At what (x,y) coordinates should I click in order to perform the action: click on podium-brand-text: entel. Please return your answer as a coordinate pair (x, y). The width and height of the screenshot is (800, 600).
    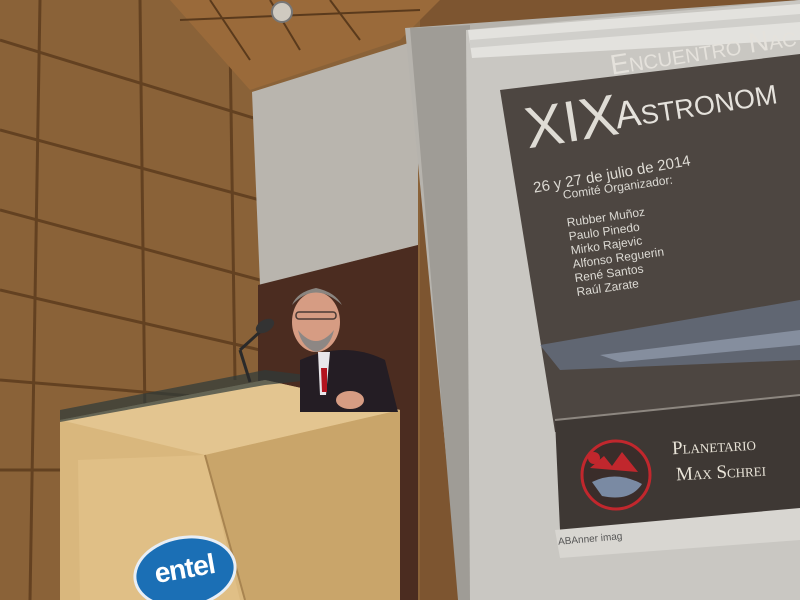
    Looking at the image, I should click on (184, 569).